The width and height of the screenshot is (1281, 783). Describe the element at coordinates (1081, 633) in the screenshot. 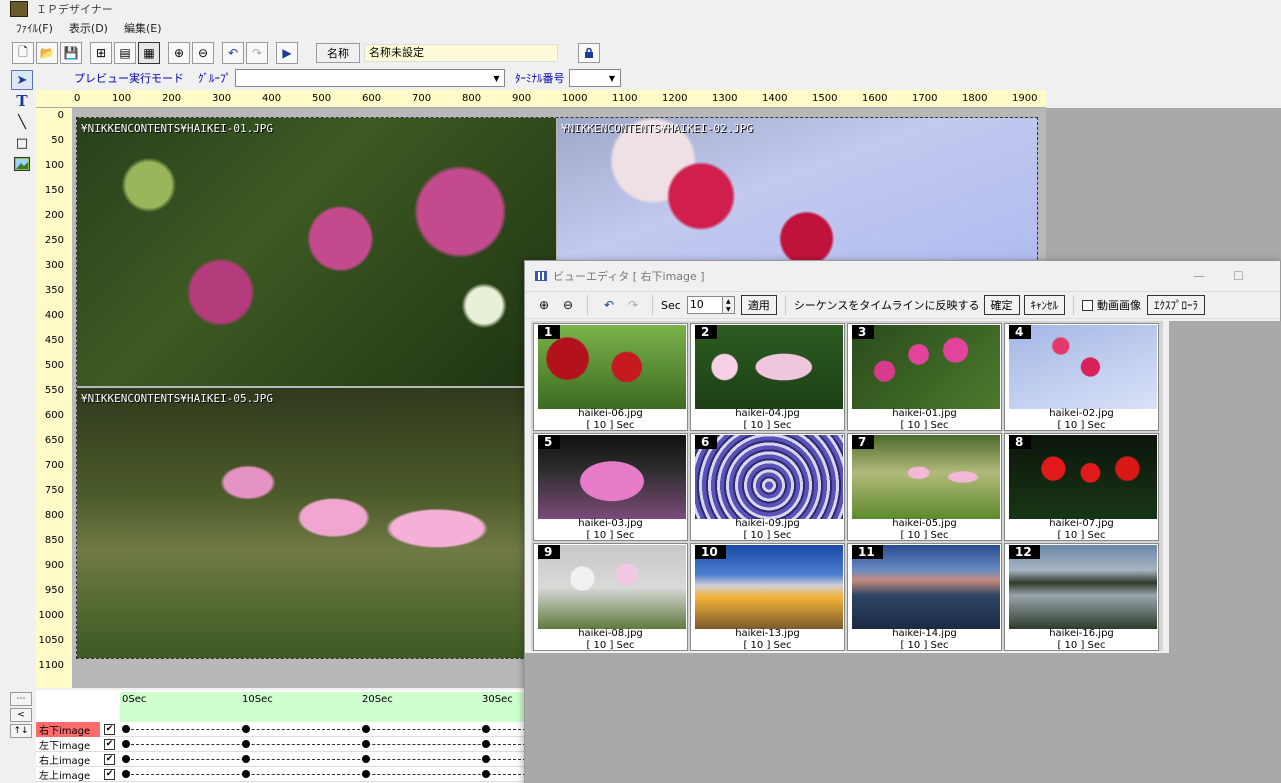

I see `item-filename: haikei-16.jpg` at that location.